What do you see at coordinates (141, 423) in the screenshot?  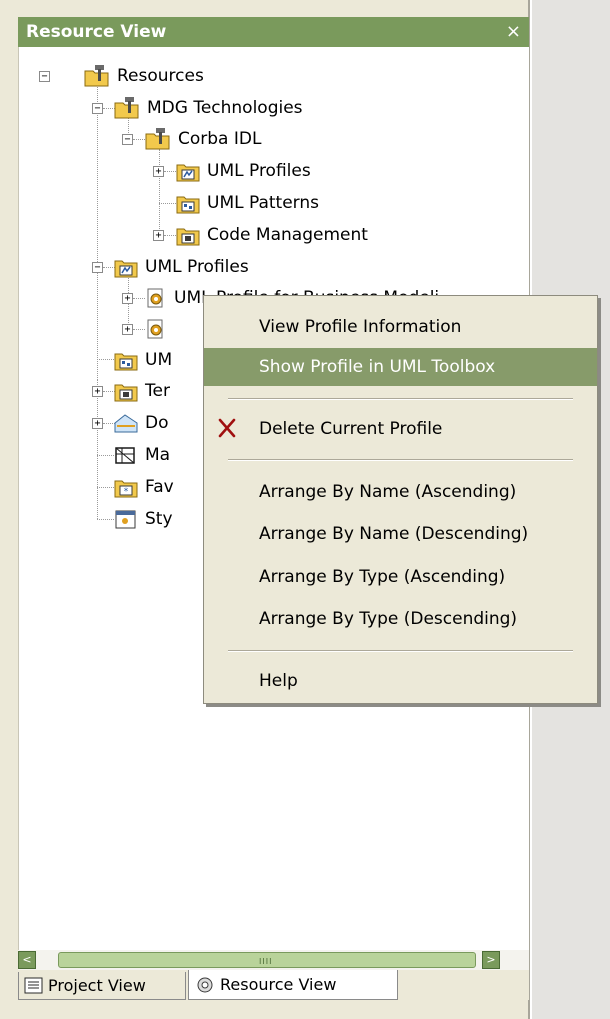 I see `tree-node-documents: Do` at bounding box center [141, 423].